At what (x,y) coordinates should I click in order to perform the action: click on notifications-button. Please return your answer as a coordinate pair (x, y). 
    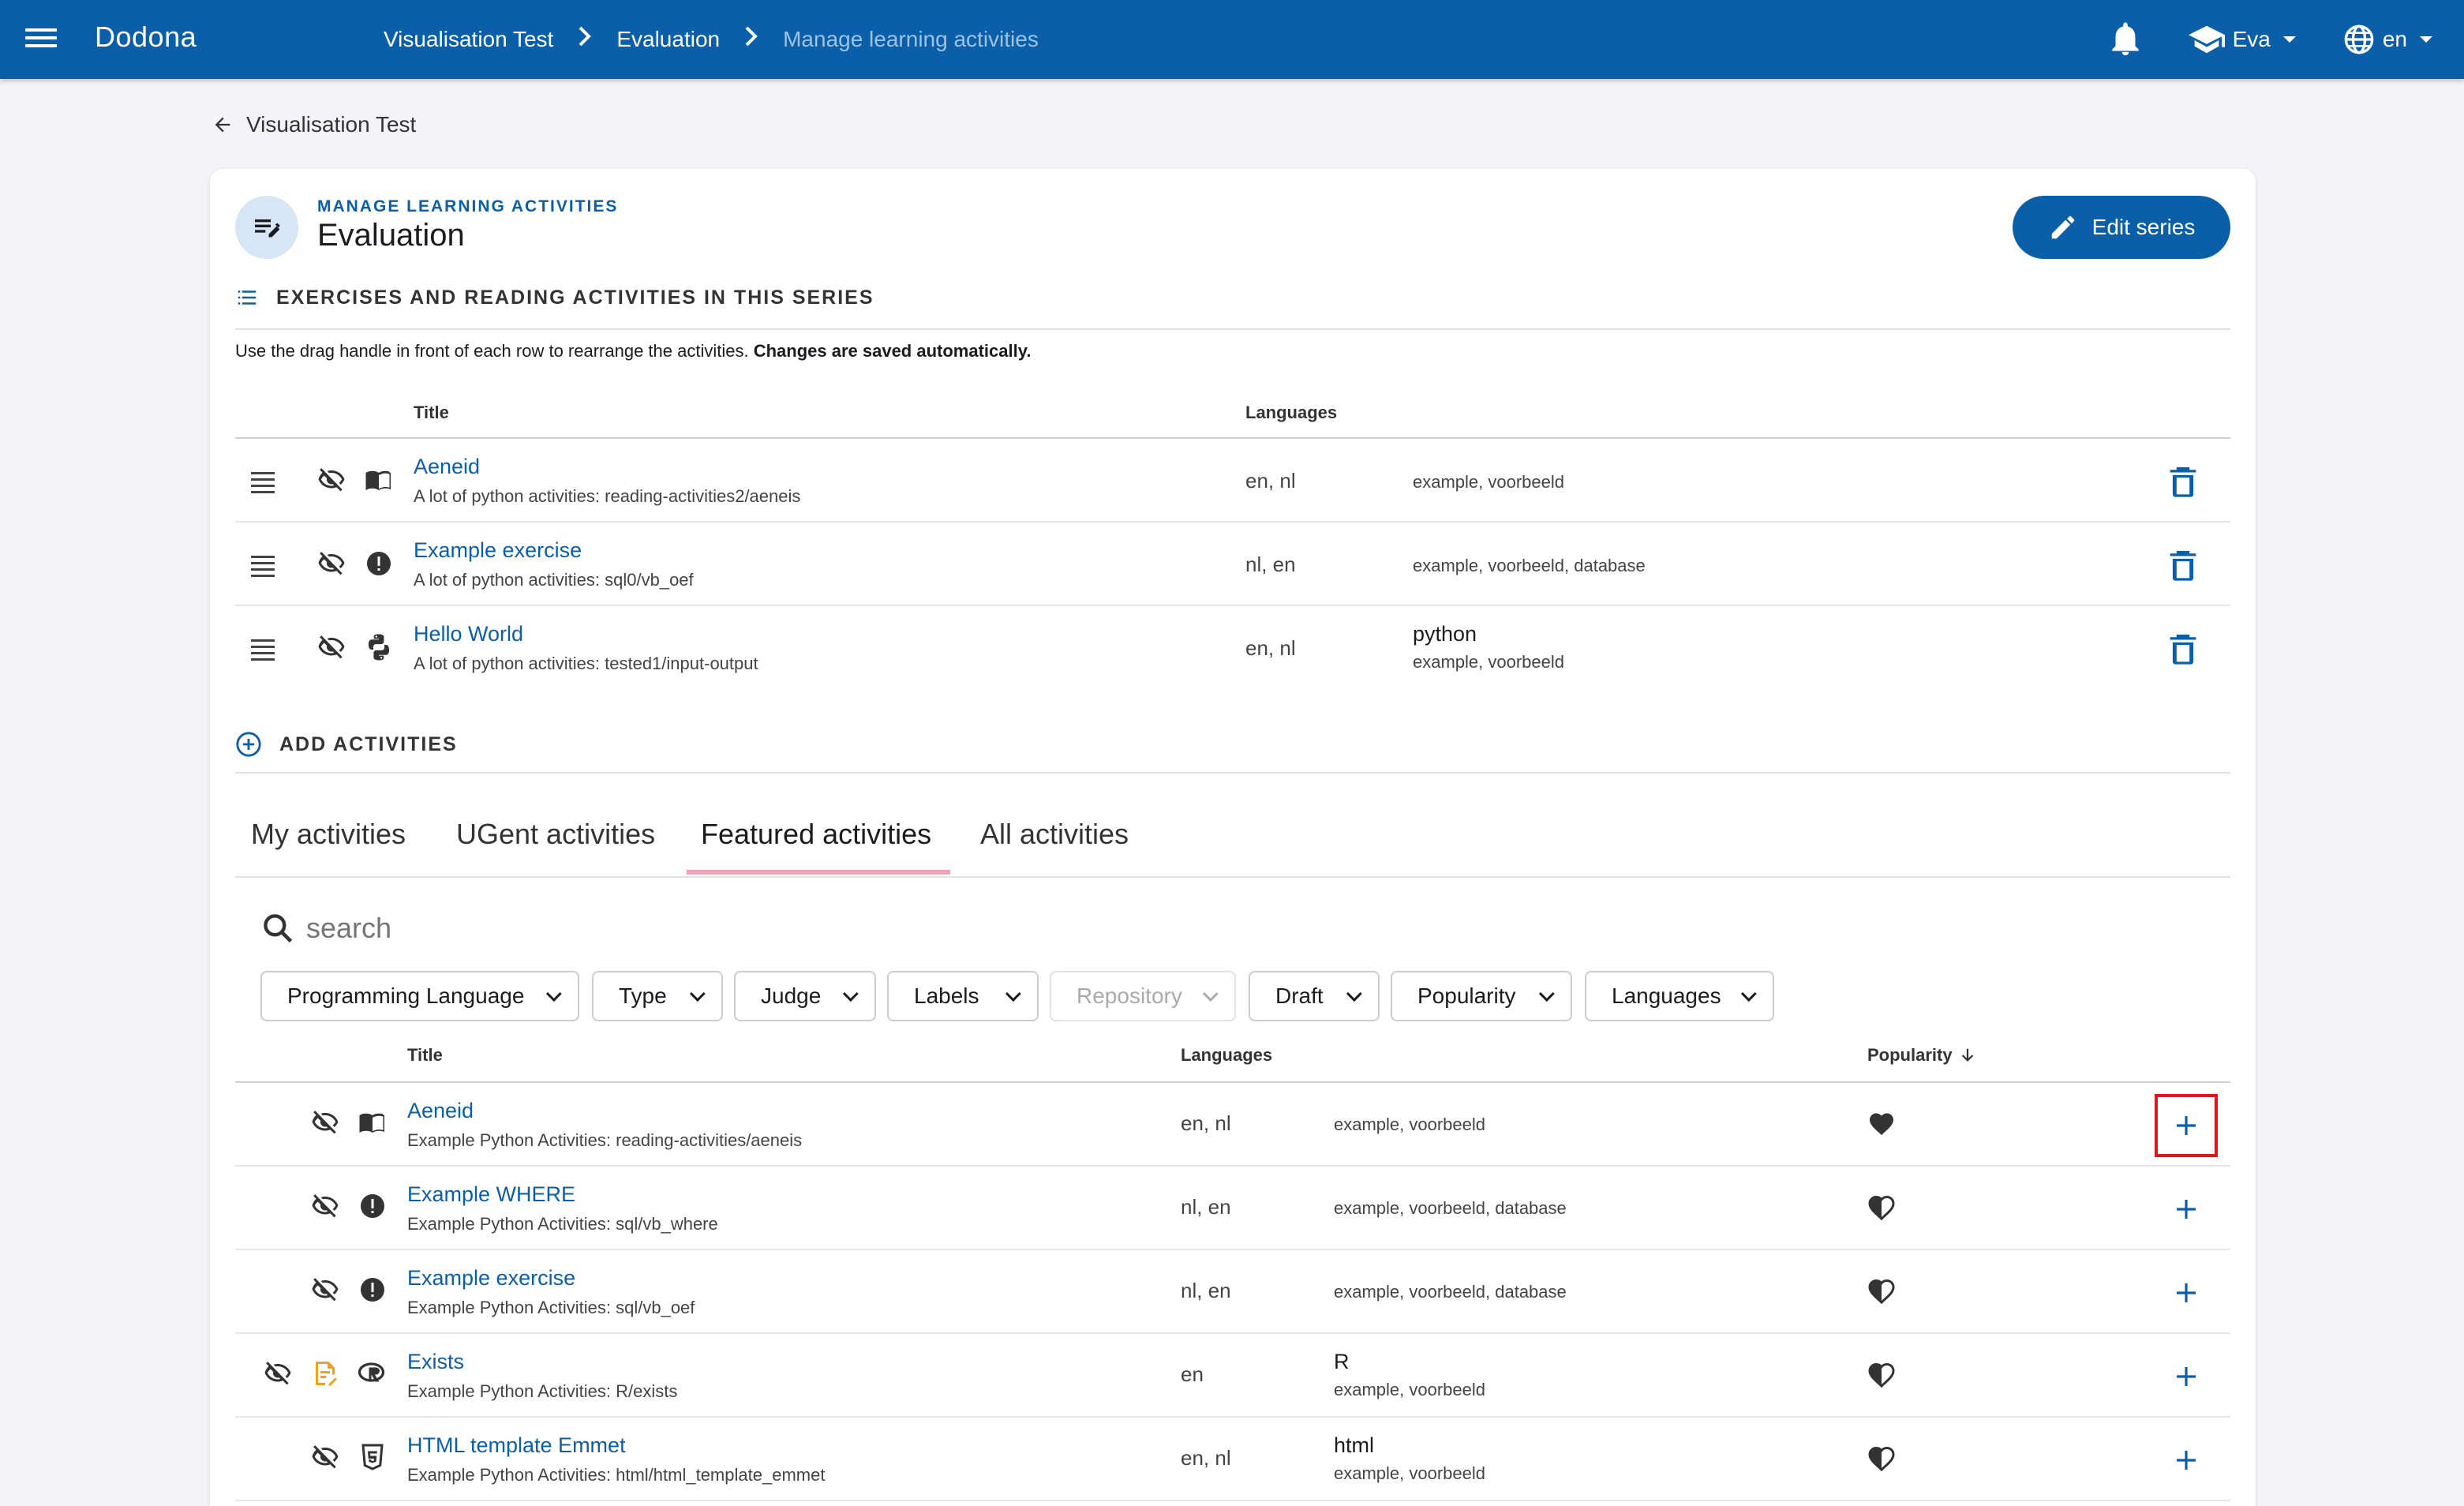
    Looking at the image, I should click on (2125, 39).